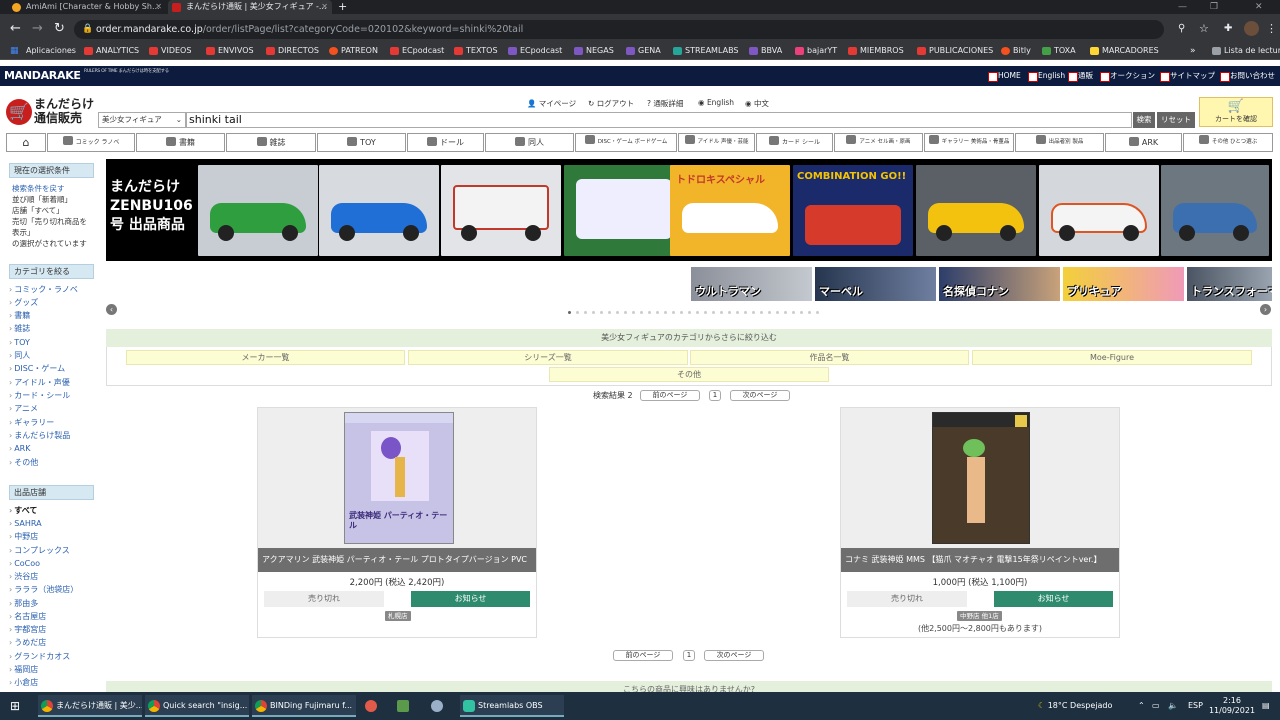 The image size is (1280, 720). I want to click on sidebar-category-item: DISC・ゲーム, so click(37, 368).